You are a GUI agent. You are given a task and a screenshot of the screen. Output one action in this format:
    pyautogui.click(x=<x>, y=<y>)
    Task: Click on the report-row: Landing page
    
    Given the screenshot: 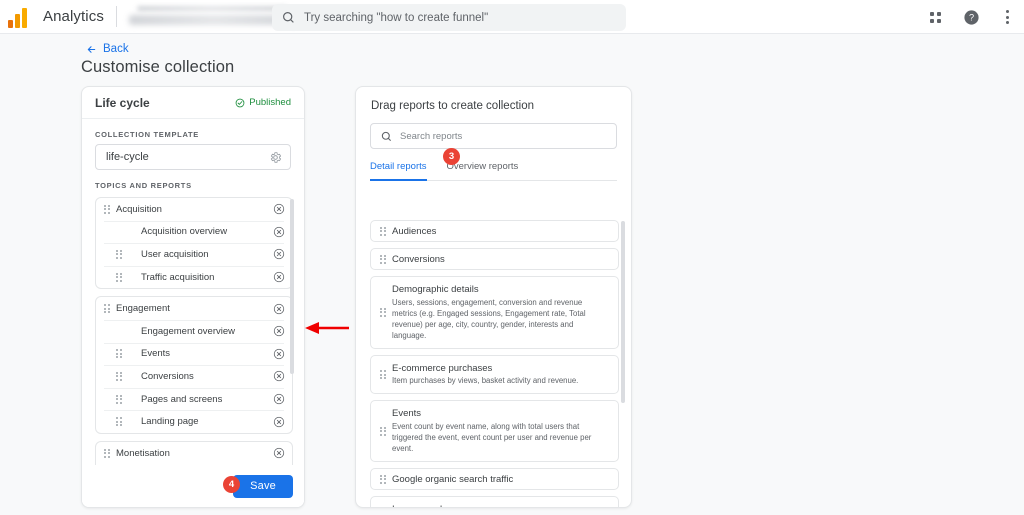 What is the action you would take?
    pyautogui.click(x=194, y=421)
    